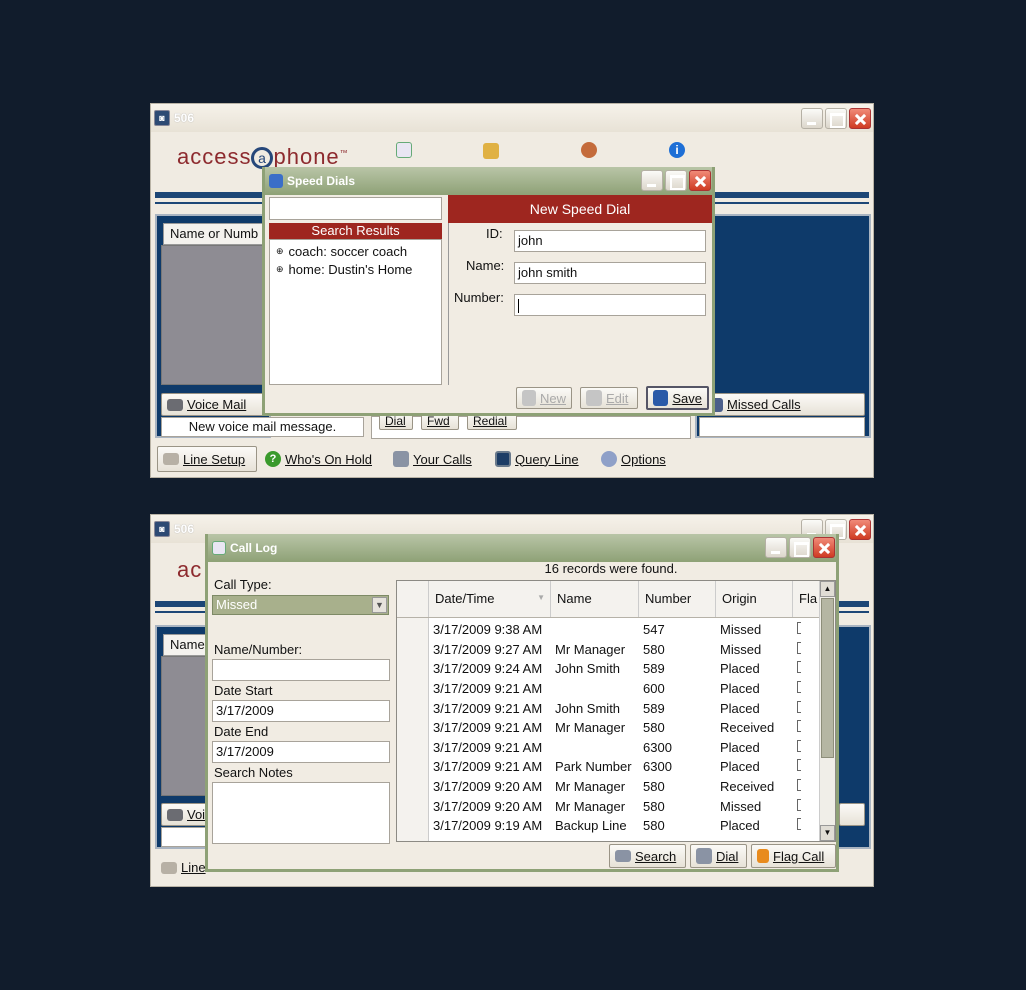 Image resolution: width=1026 pixels, height=990 pixels. Describe the element at coordinates (273, 459) in the screenshot. I see `help-icon: ?` at that location.